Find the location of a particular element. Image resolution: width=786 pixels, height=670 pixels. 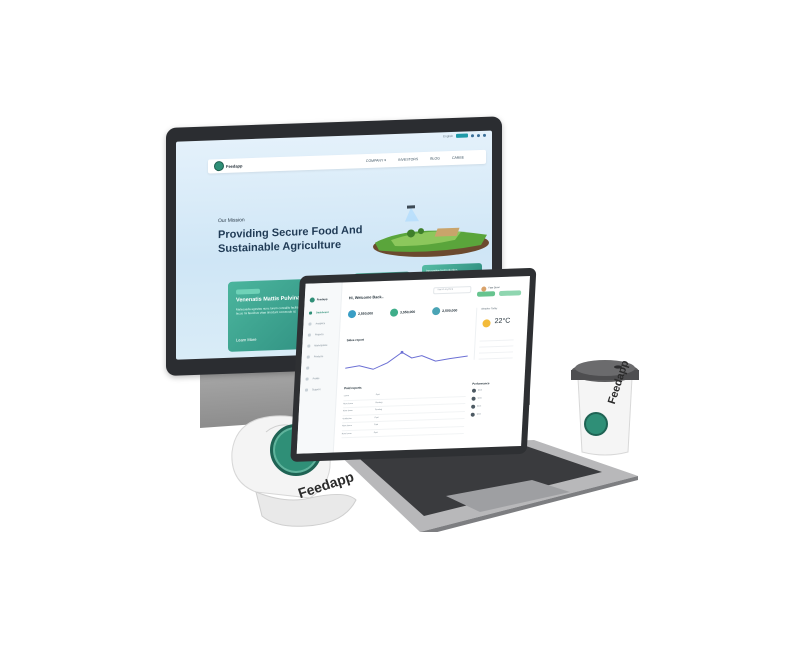

nav-projects: Projects is located at coordinates (317, 339).